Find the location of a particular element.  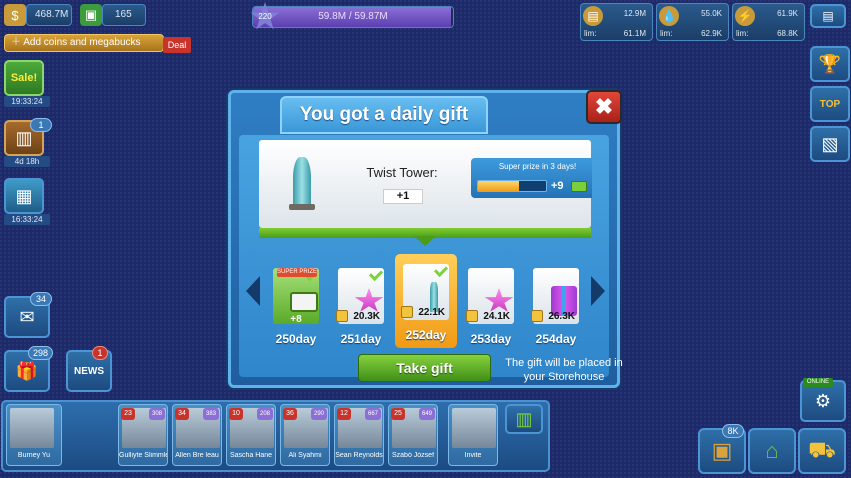

friend-name: Invite is located at coordinates (473, 455).